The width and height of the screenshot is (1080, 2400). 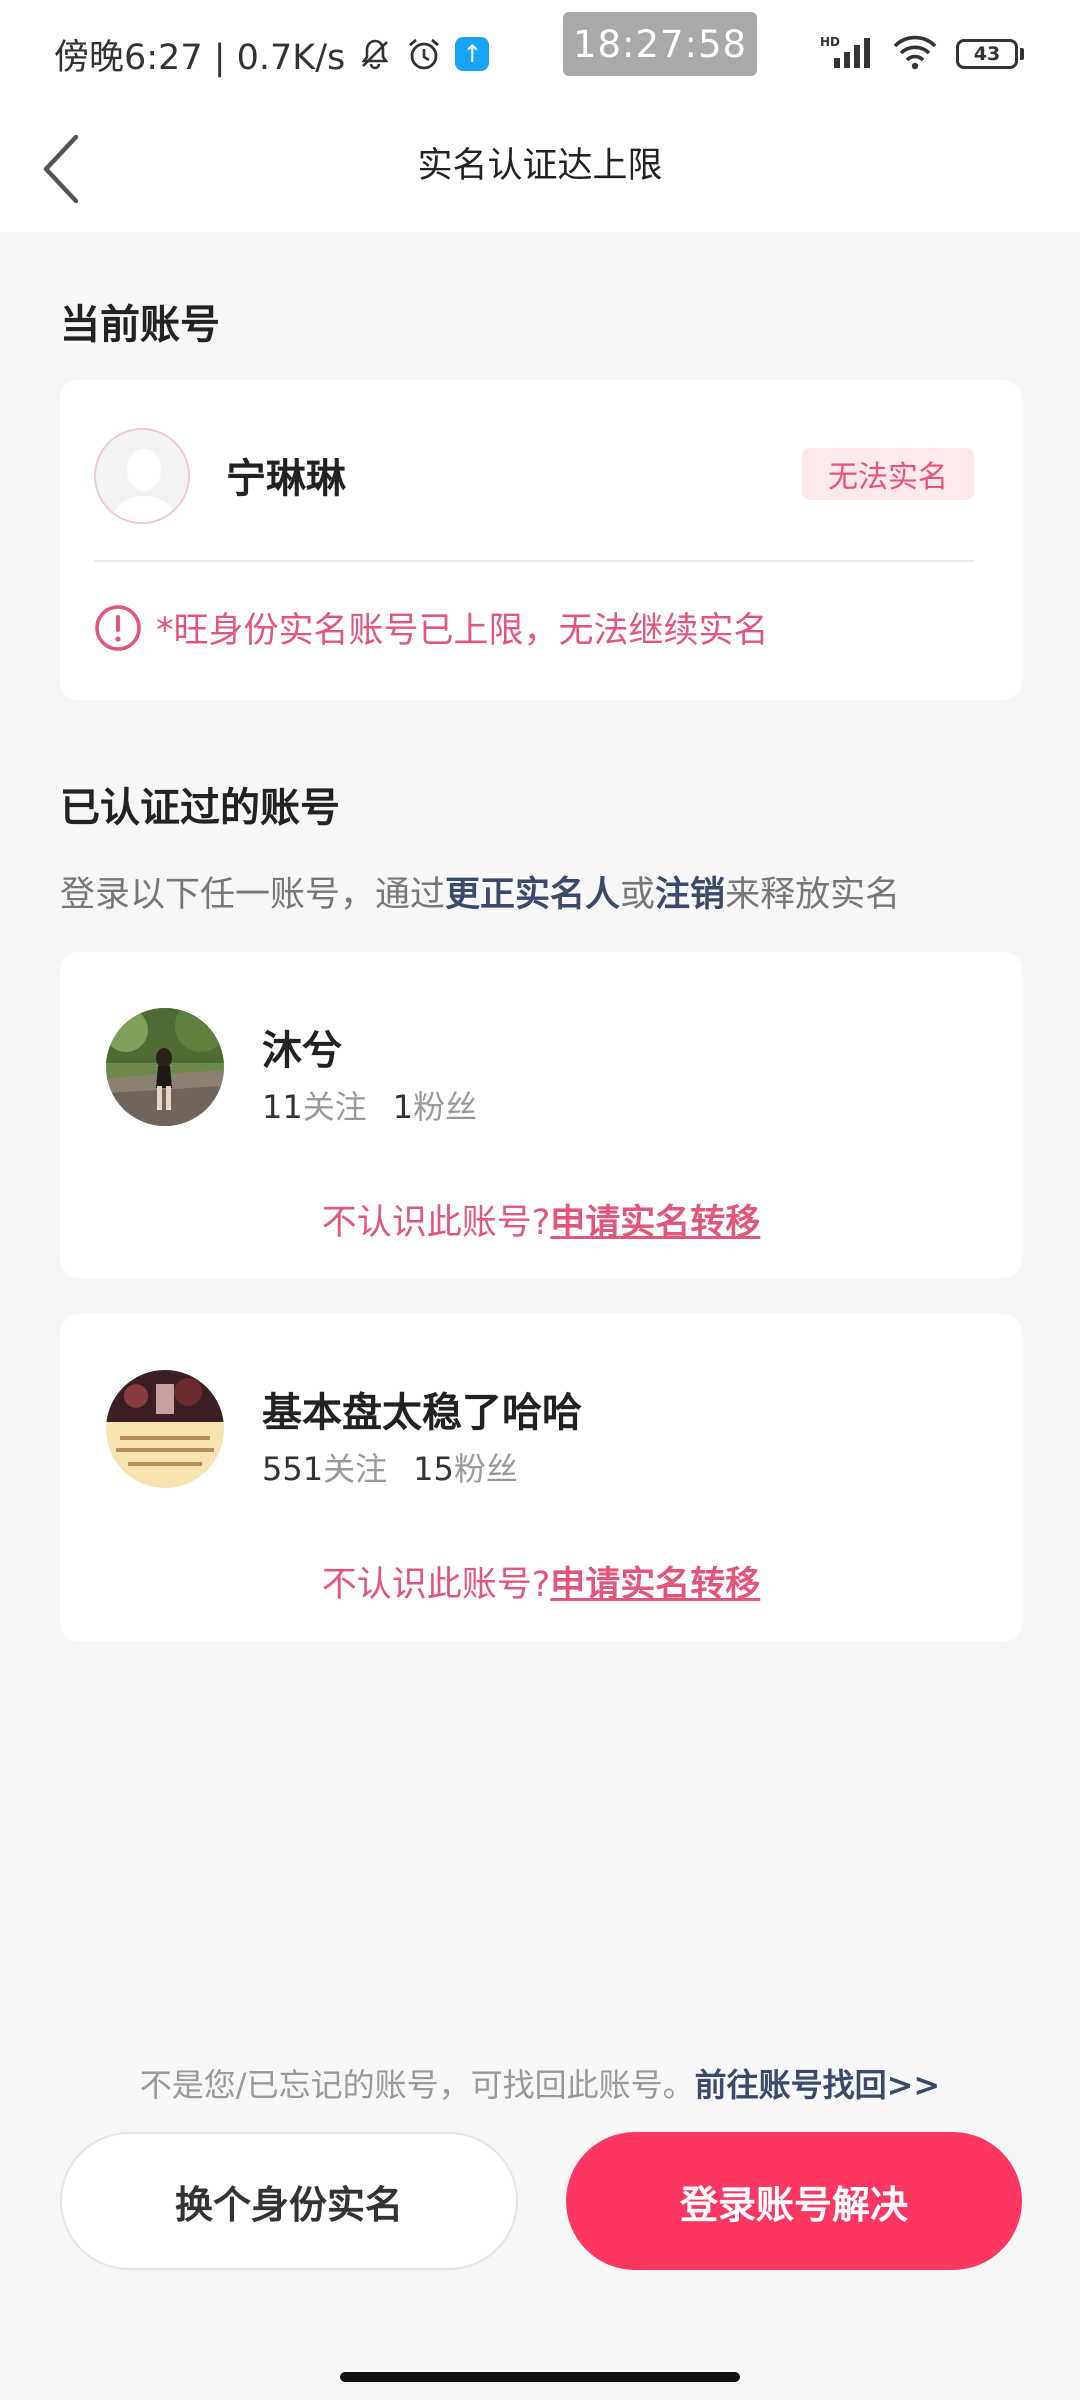 What do you see at coordinates (422, 1413) in the screenshot?
I see `account-name: 基本盘太稳了哈哈` at bounding box center [422, 1413].